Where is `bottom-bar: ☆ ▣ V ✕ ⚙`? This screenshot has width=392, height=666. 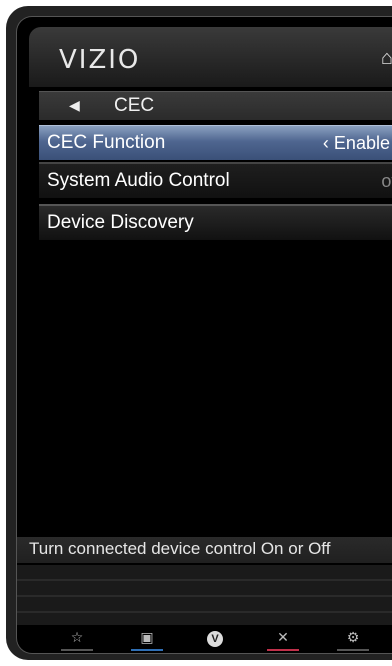
bottom-bar: ☆ ▣ V ✕ ⚙ is located at coordinates (204, 641).